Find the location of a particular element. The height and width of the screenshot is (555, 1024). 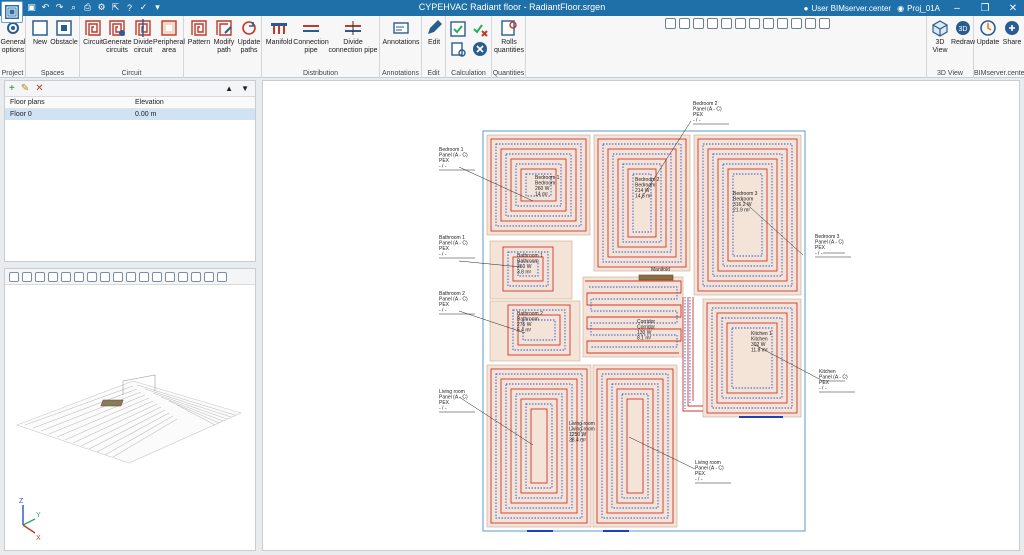

axis-x-label: X is located at coordinates (38, 538).